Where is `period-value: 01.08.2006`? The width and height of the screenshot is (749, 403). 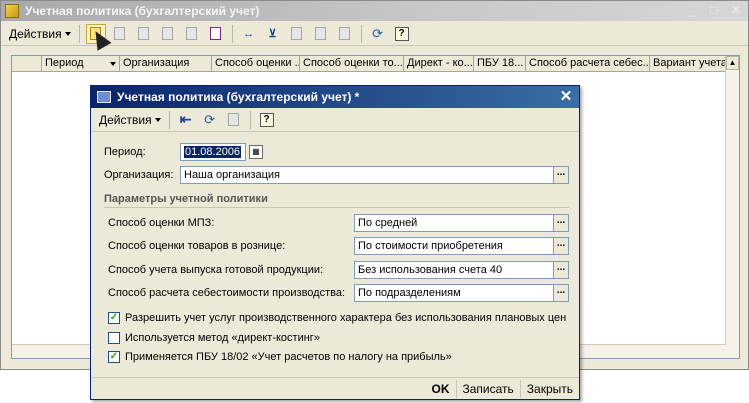 period-value: 01.08.2006 is located at coordinates (213, 152).